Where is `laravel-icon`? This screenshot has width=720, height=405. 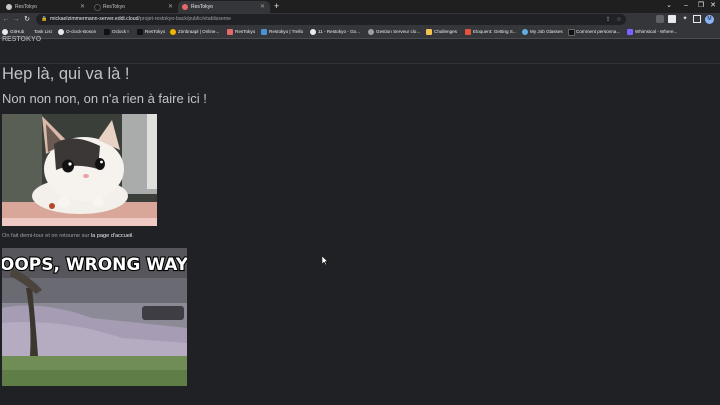
laravel-icon is located at coordinates (468, 32).